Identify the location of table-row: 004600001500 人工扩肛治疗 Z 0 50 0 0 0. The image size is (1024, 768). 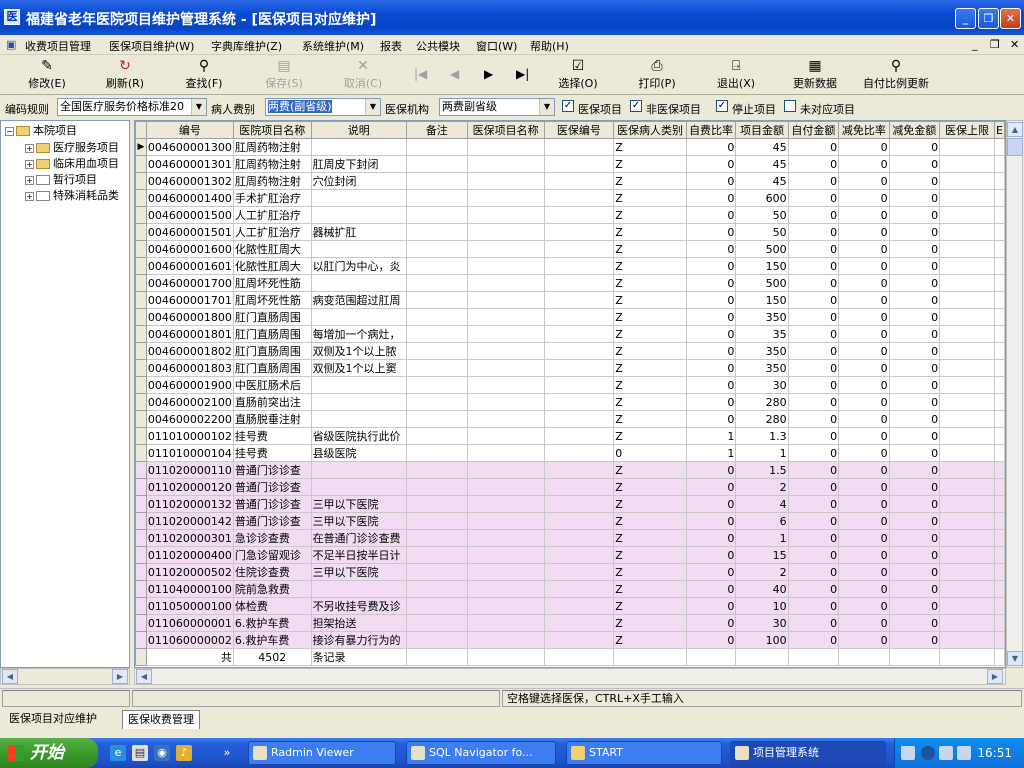
(570, 215).